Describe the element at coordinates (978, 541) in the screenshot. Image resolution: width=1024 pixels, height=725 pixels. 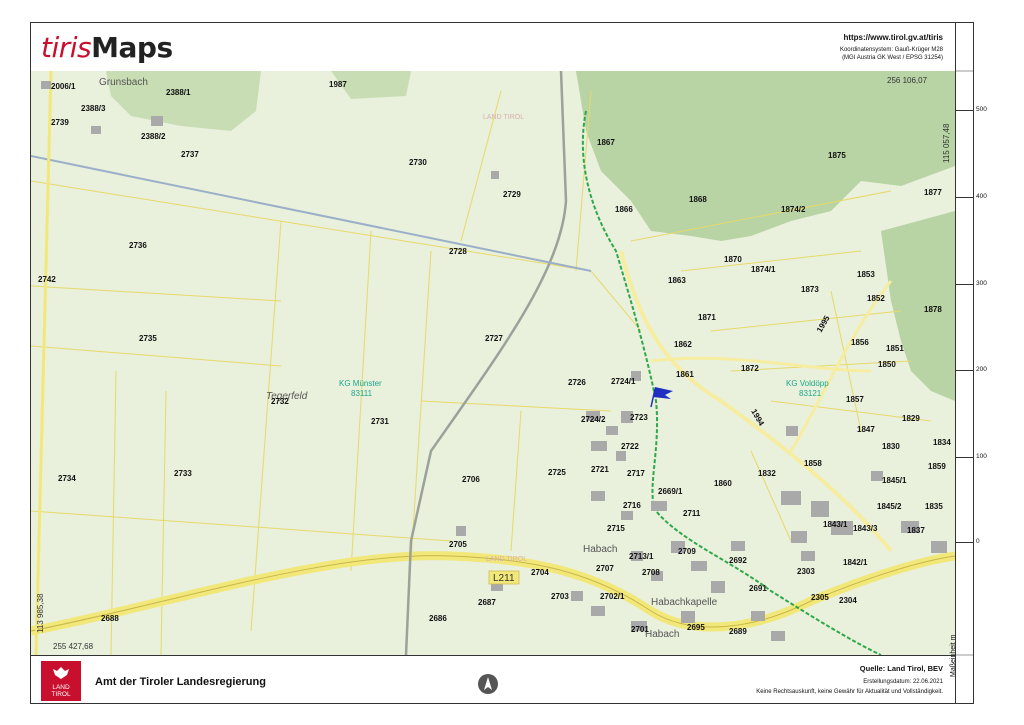
I see `scale-tick-label: 0` at that location.